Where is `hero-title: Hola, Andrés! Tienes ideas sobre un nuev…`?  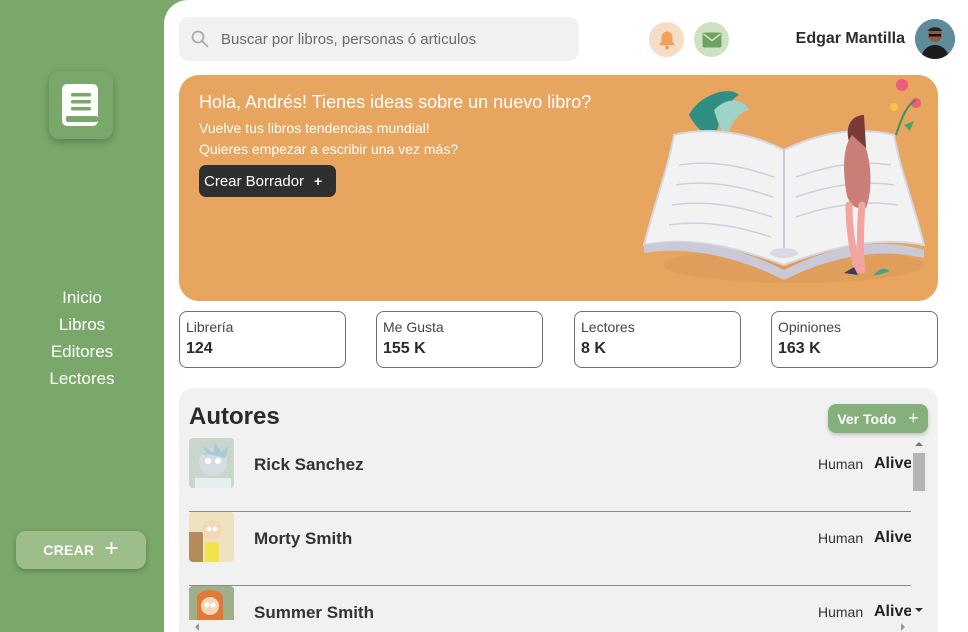 hero-title: Hola, Andrés! Tienes ideas sobre un nuev… is located at coordinates (395, 102).